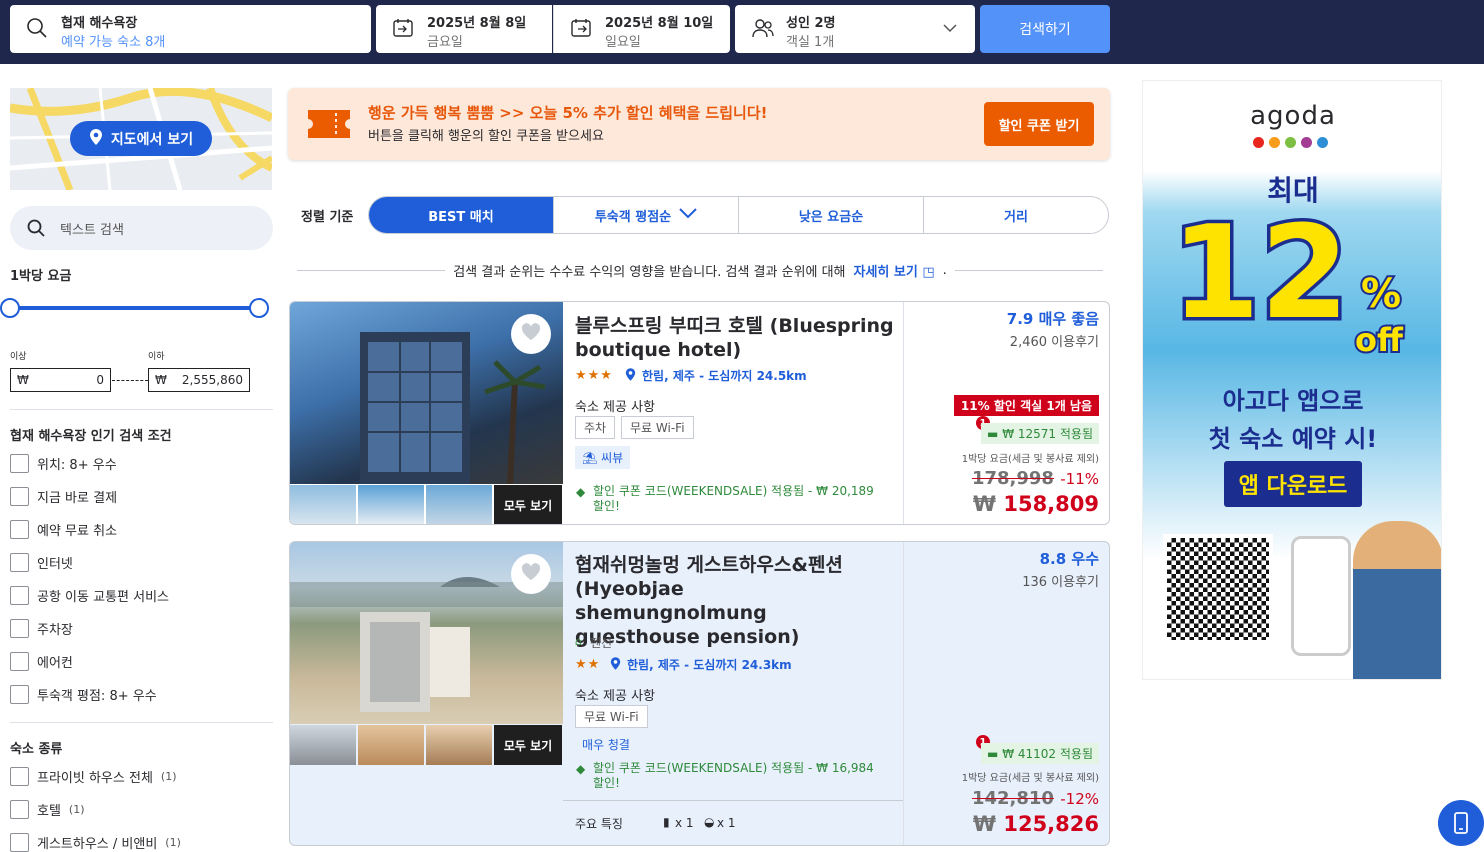 The width and height of the screenshot is (1484, 852). I want to click on min-price-label: 이상, so click(18, 357).